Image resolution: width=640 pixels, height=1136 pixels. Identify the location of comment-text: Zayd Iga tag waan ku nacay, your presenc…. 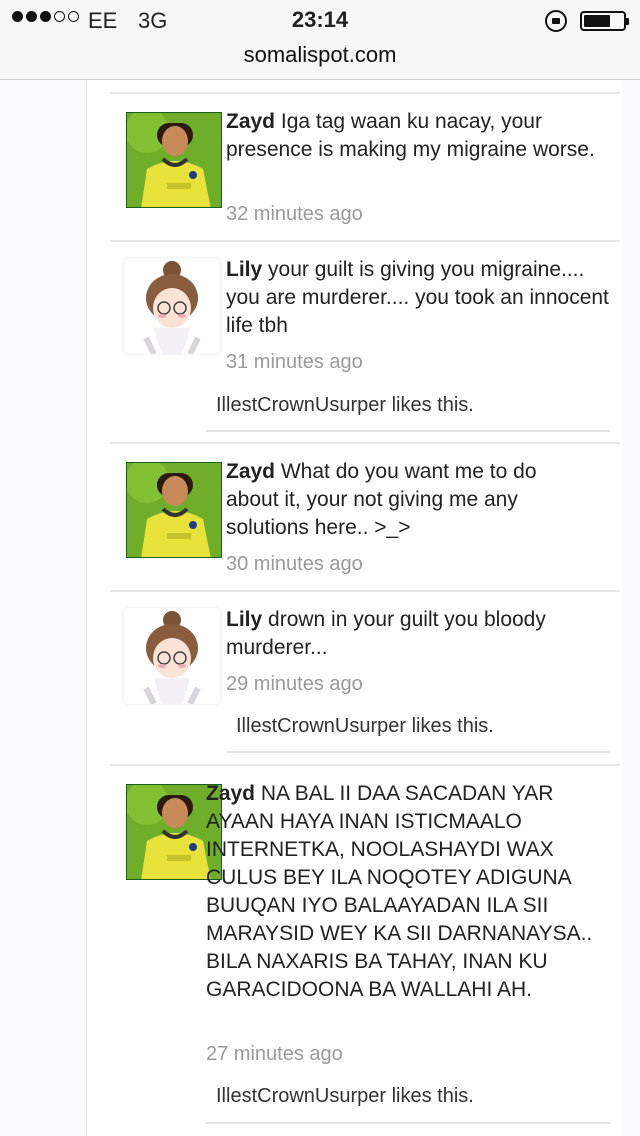
(416, 136).